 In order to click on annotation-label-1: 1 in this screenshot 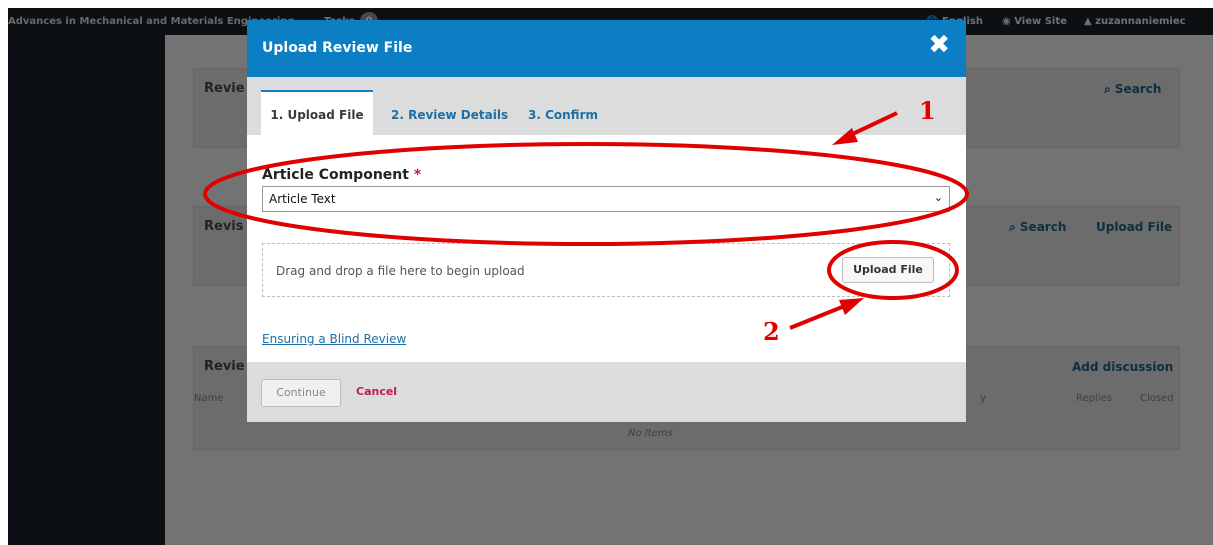, I will do `click(927, 110)`.